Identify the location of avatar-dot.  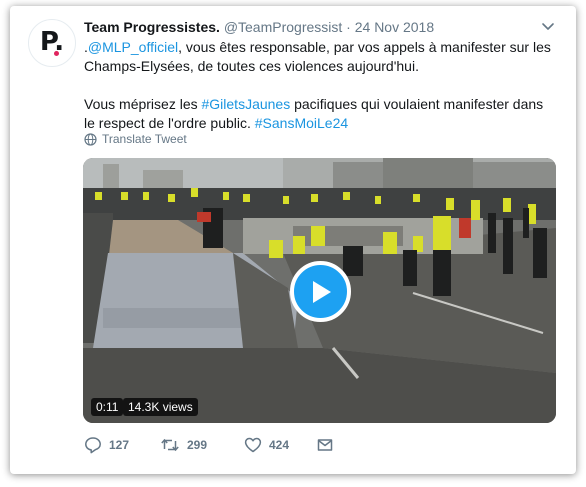
(56, 53).